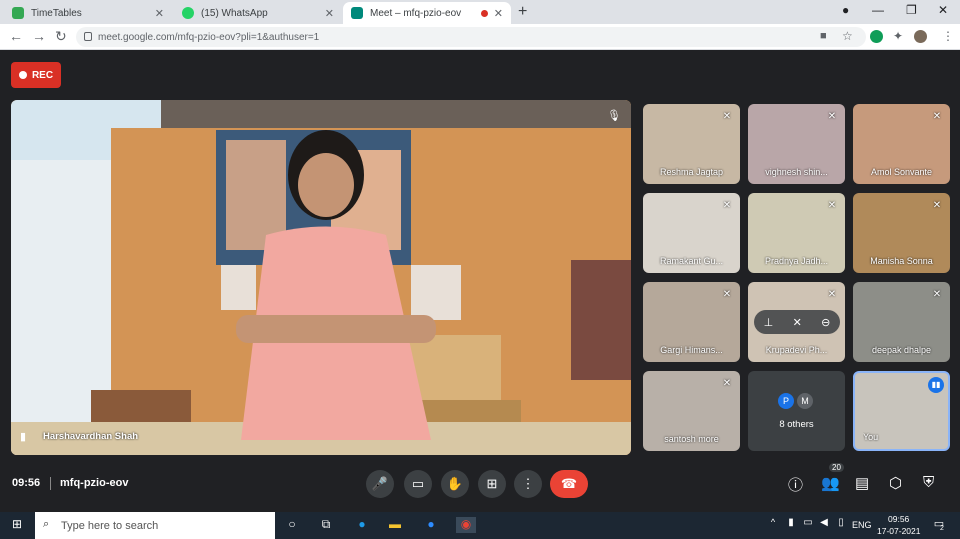  Describe the element at coordinates (50, 483) in the screenshot. I see `divider` at that location.